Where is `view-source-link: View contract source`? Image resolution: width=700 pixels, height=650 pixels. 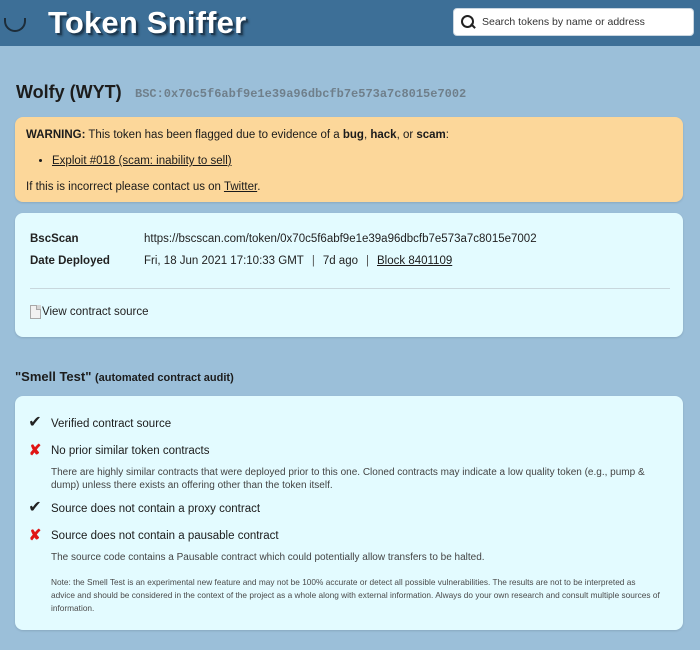
view-source-link: View contract source is located at coordinates (89, 312).